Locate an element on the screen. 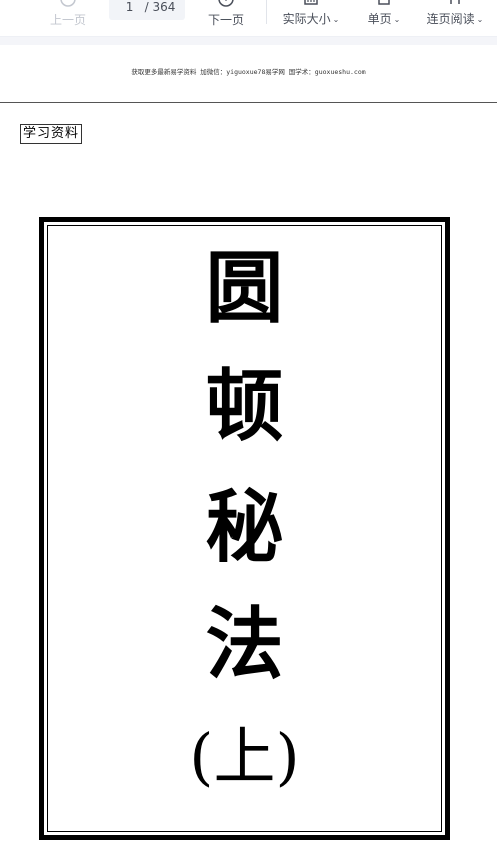 The height and width of the screenshot is (851, 497). actual-size-icon is located at coordinates (311, 2).